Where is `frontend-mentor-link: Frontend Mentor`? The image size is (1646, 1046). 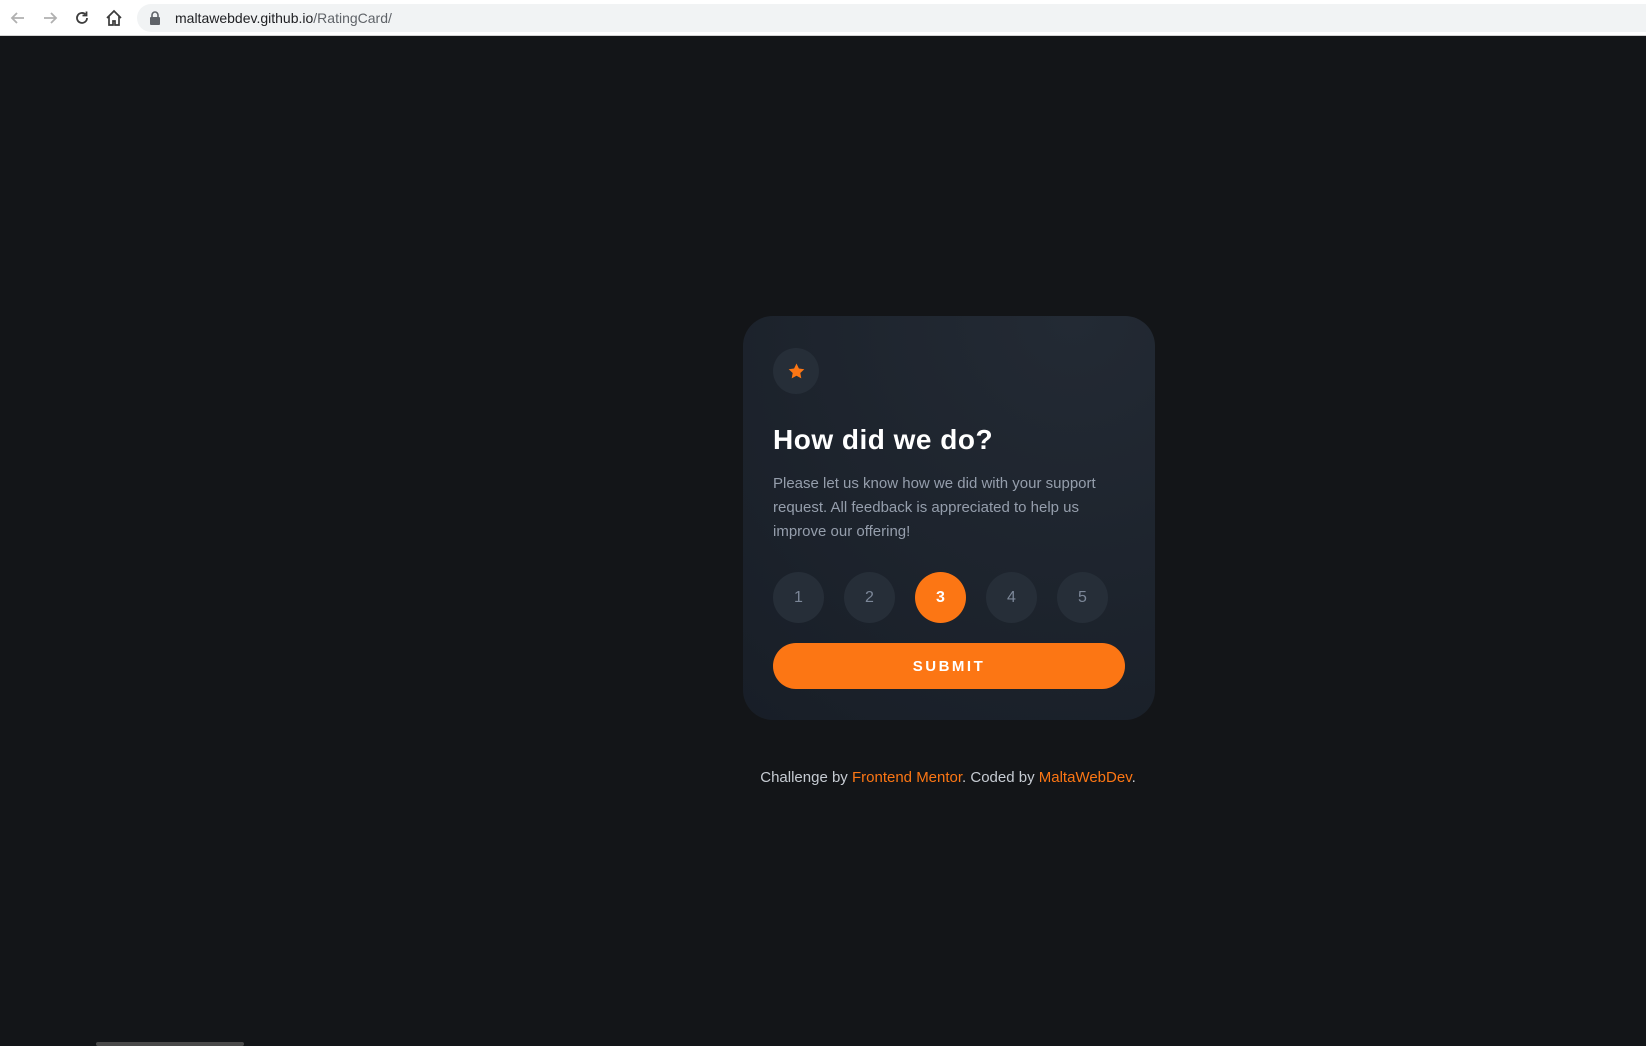
frontend-mentor-link: Frontend Mentor is located at coordinates (907, 777).